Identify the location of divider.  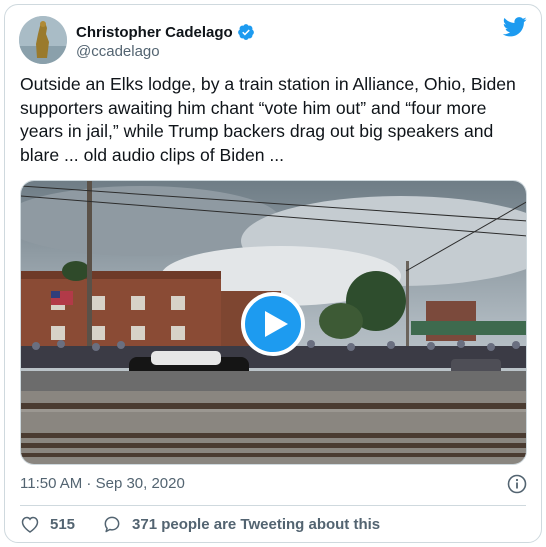
(273, 505).